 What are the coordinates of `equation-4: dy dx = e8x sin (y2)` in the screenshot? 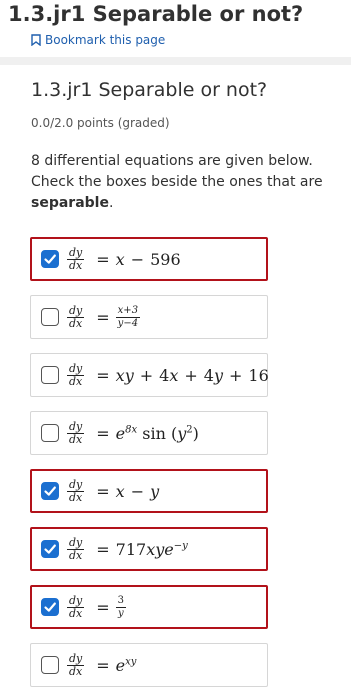 It's located at (133, 432).